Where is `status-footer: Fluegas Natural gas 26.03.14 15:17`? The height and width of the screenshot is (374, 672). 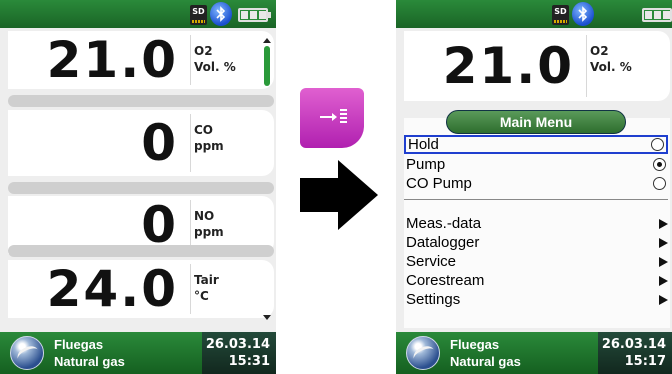 status-footer: Fluegas Natural gas 26.03.14 15:17 is located at coordinates (534, 353).